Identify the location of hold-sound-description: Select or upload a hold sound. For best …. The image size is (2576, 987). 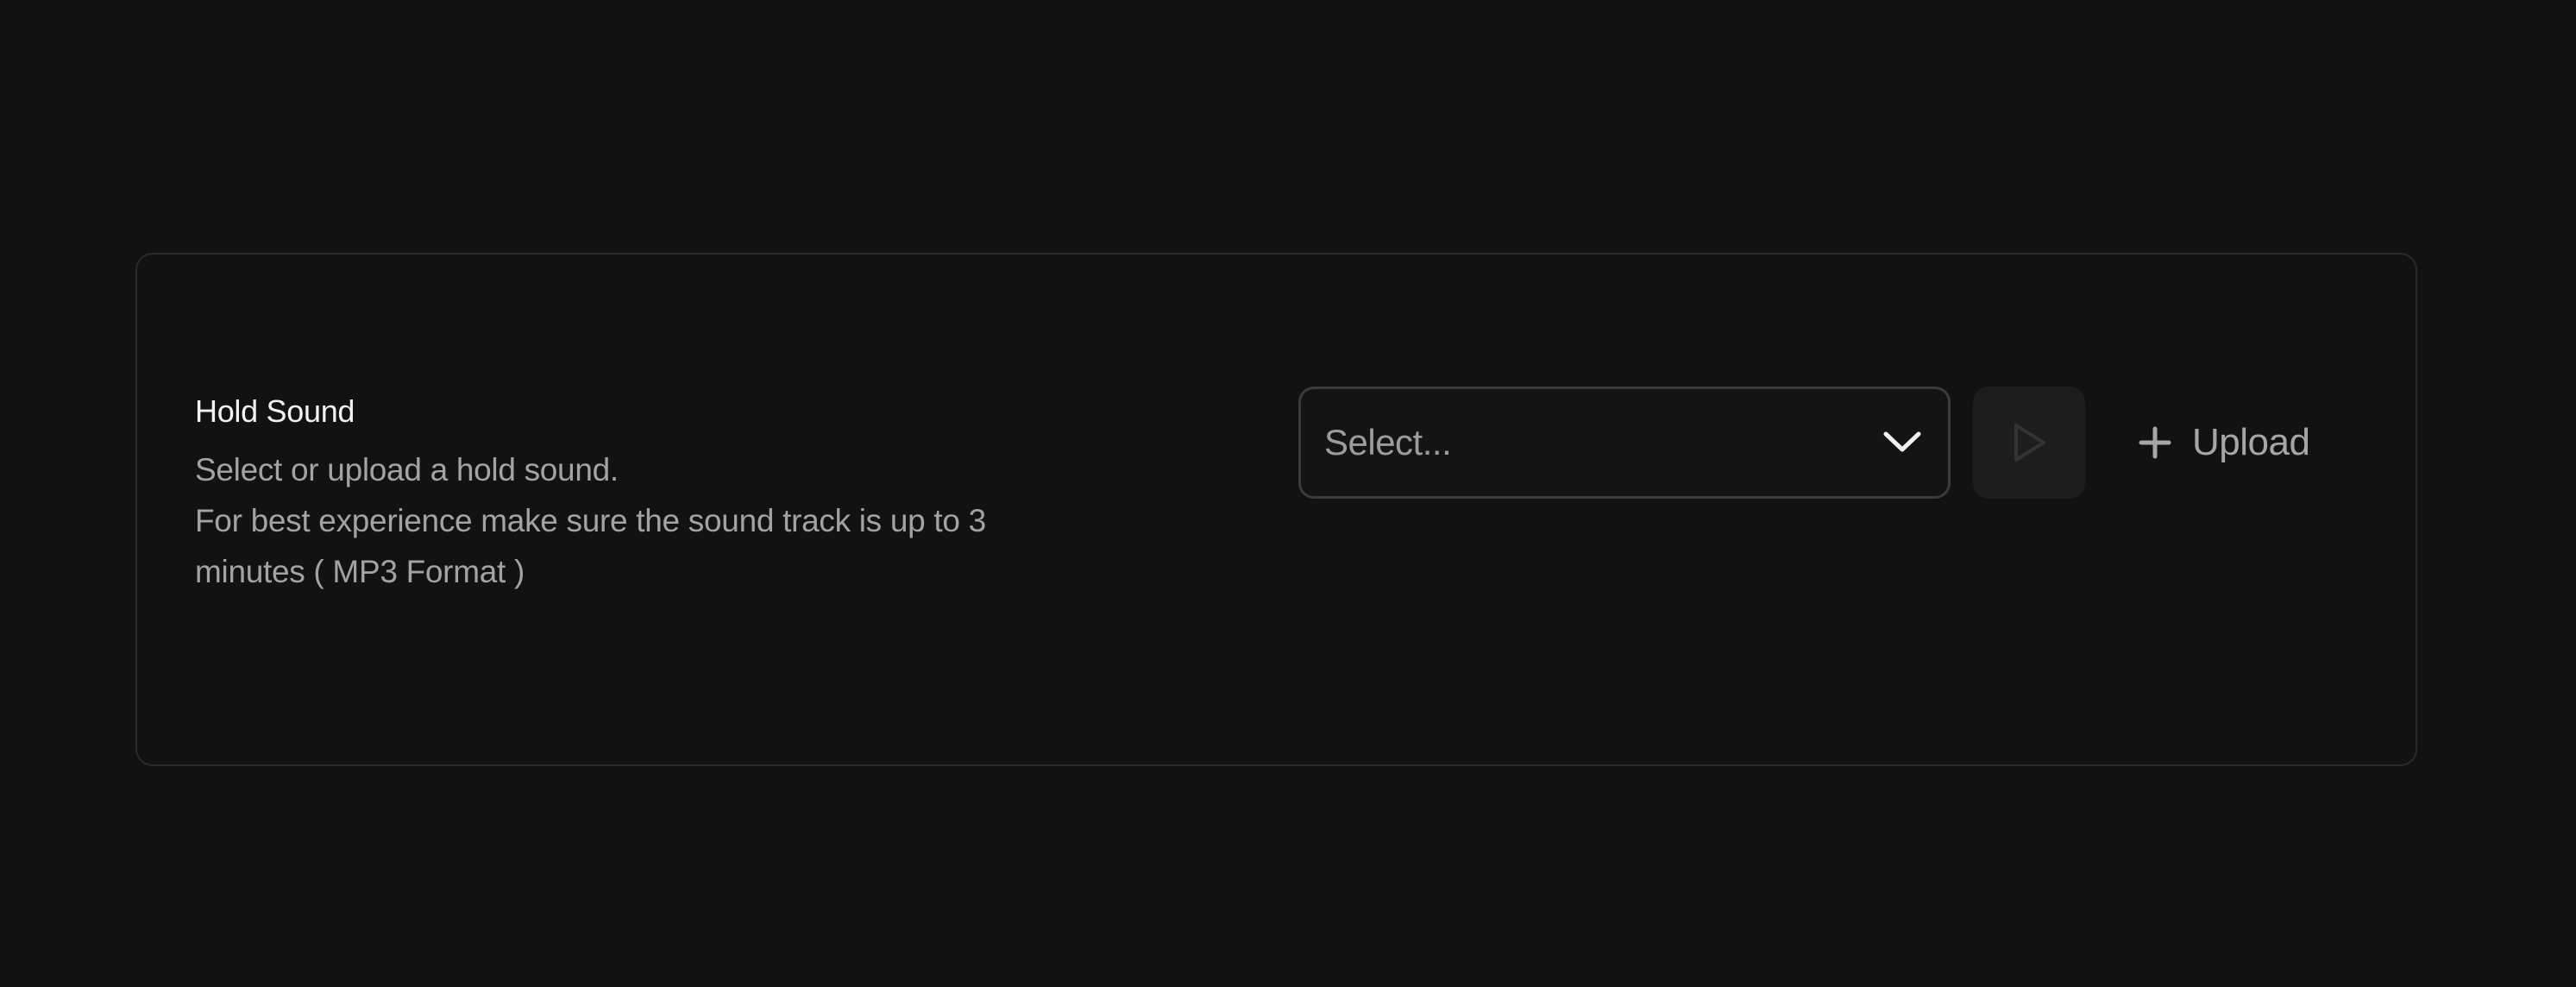
(626, 521).